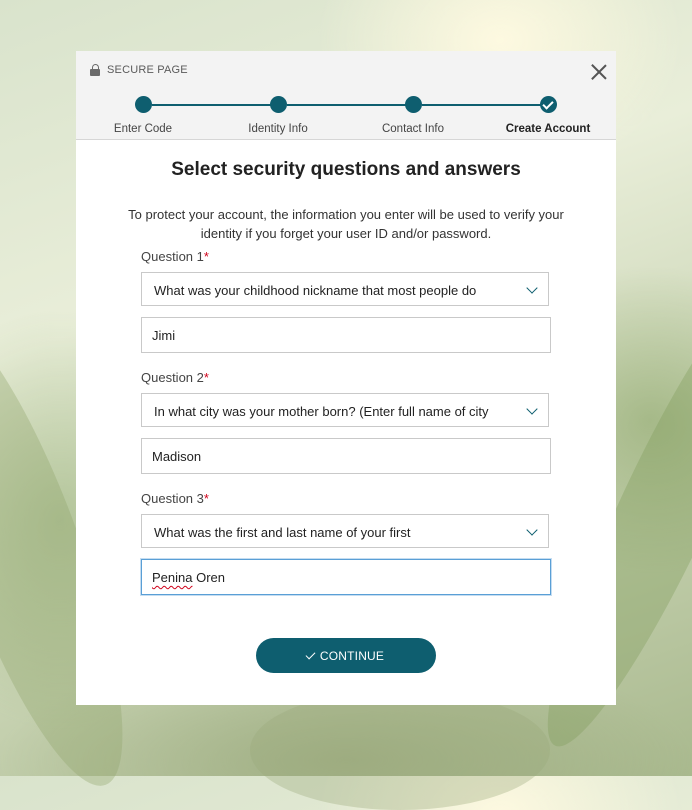 This screenshot has height=810, width=692. Describe the element at coordinates (400, 750) in the screenshot. I see `background-grass` at that location.